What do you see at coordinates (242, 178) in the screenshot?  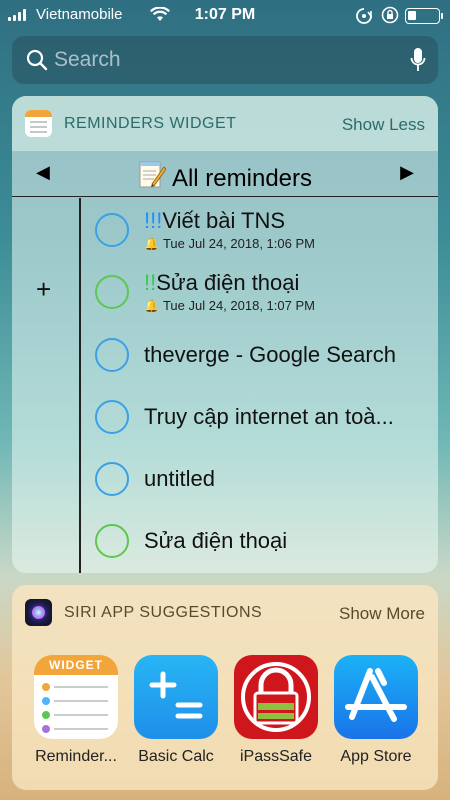 I see `list-title-text: All reminders` at bounding box center [242, 178].